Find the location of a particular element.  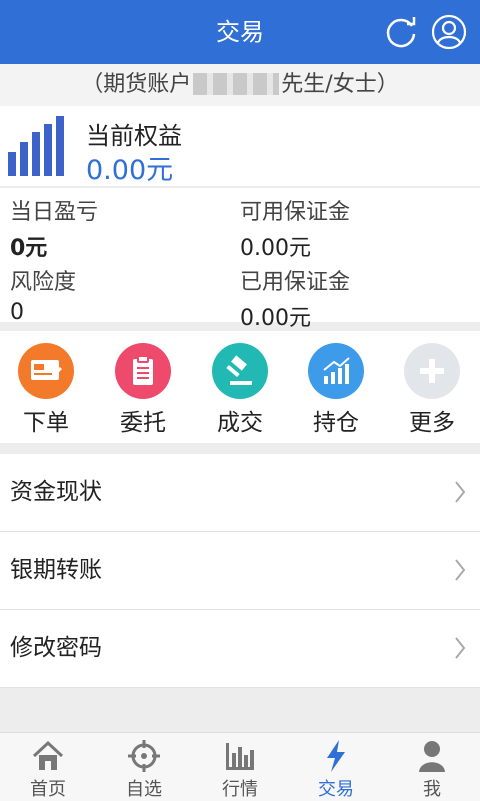

tab-me: 我 is located at coordinates (432, 767).